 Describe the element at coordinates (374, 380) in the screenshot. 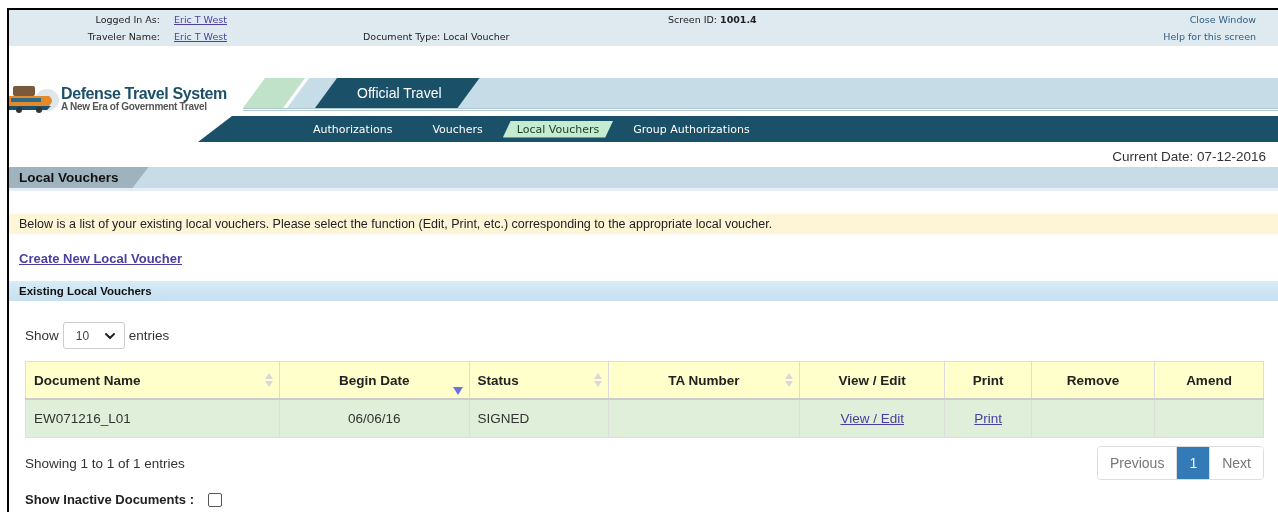

I see `column-header: Begin Date` at that location.